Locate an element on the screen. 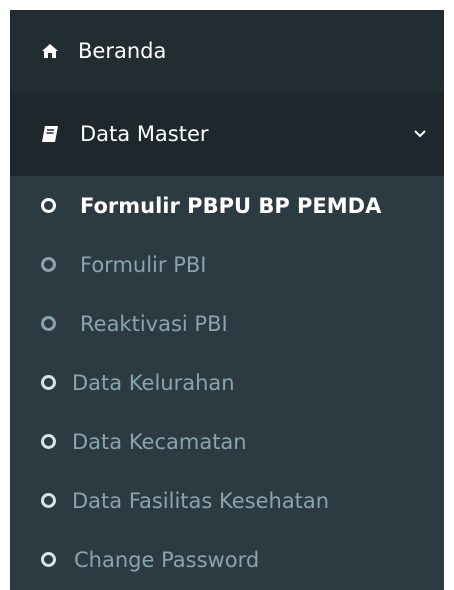 The height and width of the screenshot is (590, 454). submenu-item-formulir-pbpu: Formulir PBPU BP PEMDA is located at coordinates (227, 205).